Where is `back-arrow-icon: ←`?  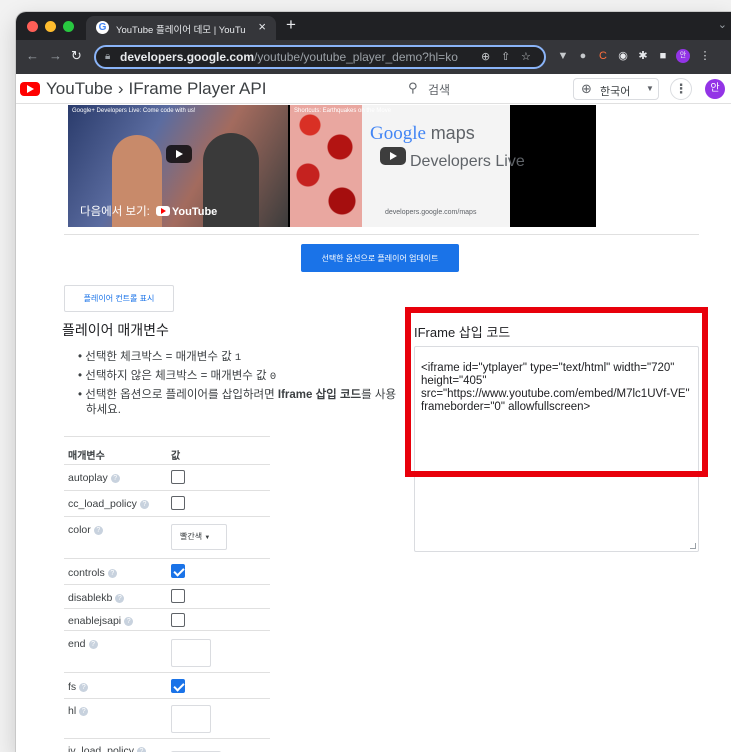
back-arrow-icon: ← is located at coordinates (32, 56).